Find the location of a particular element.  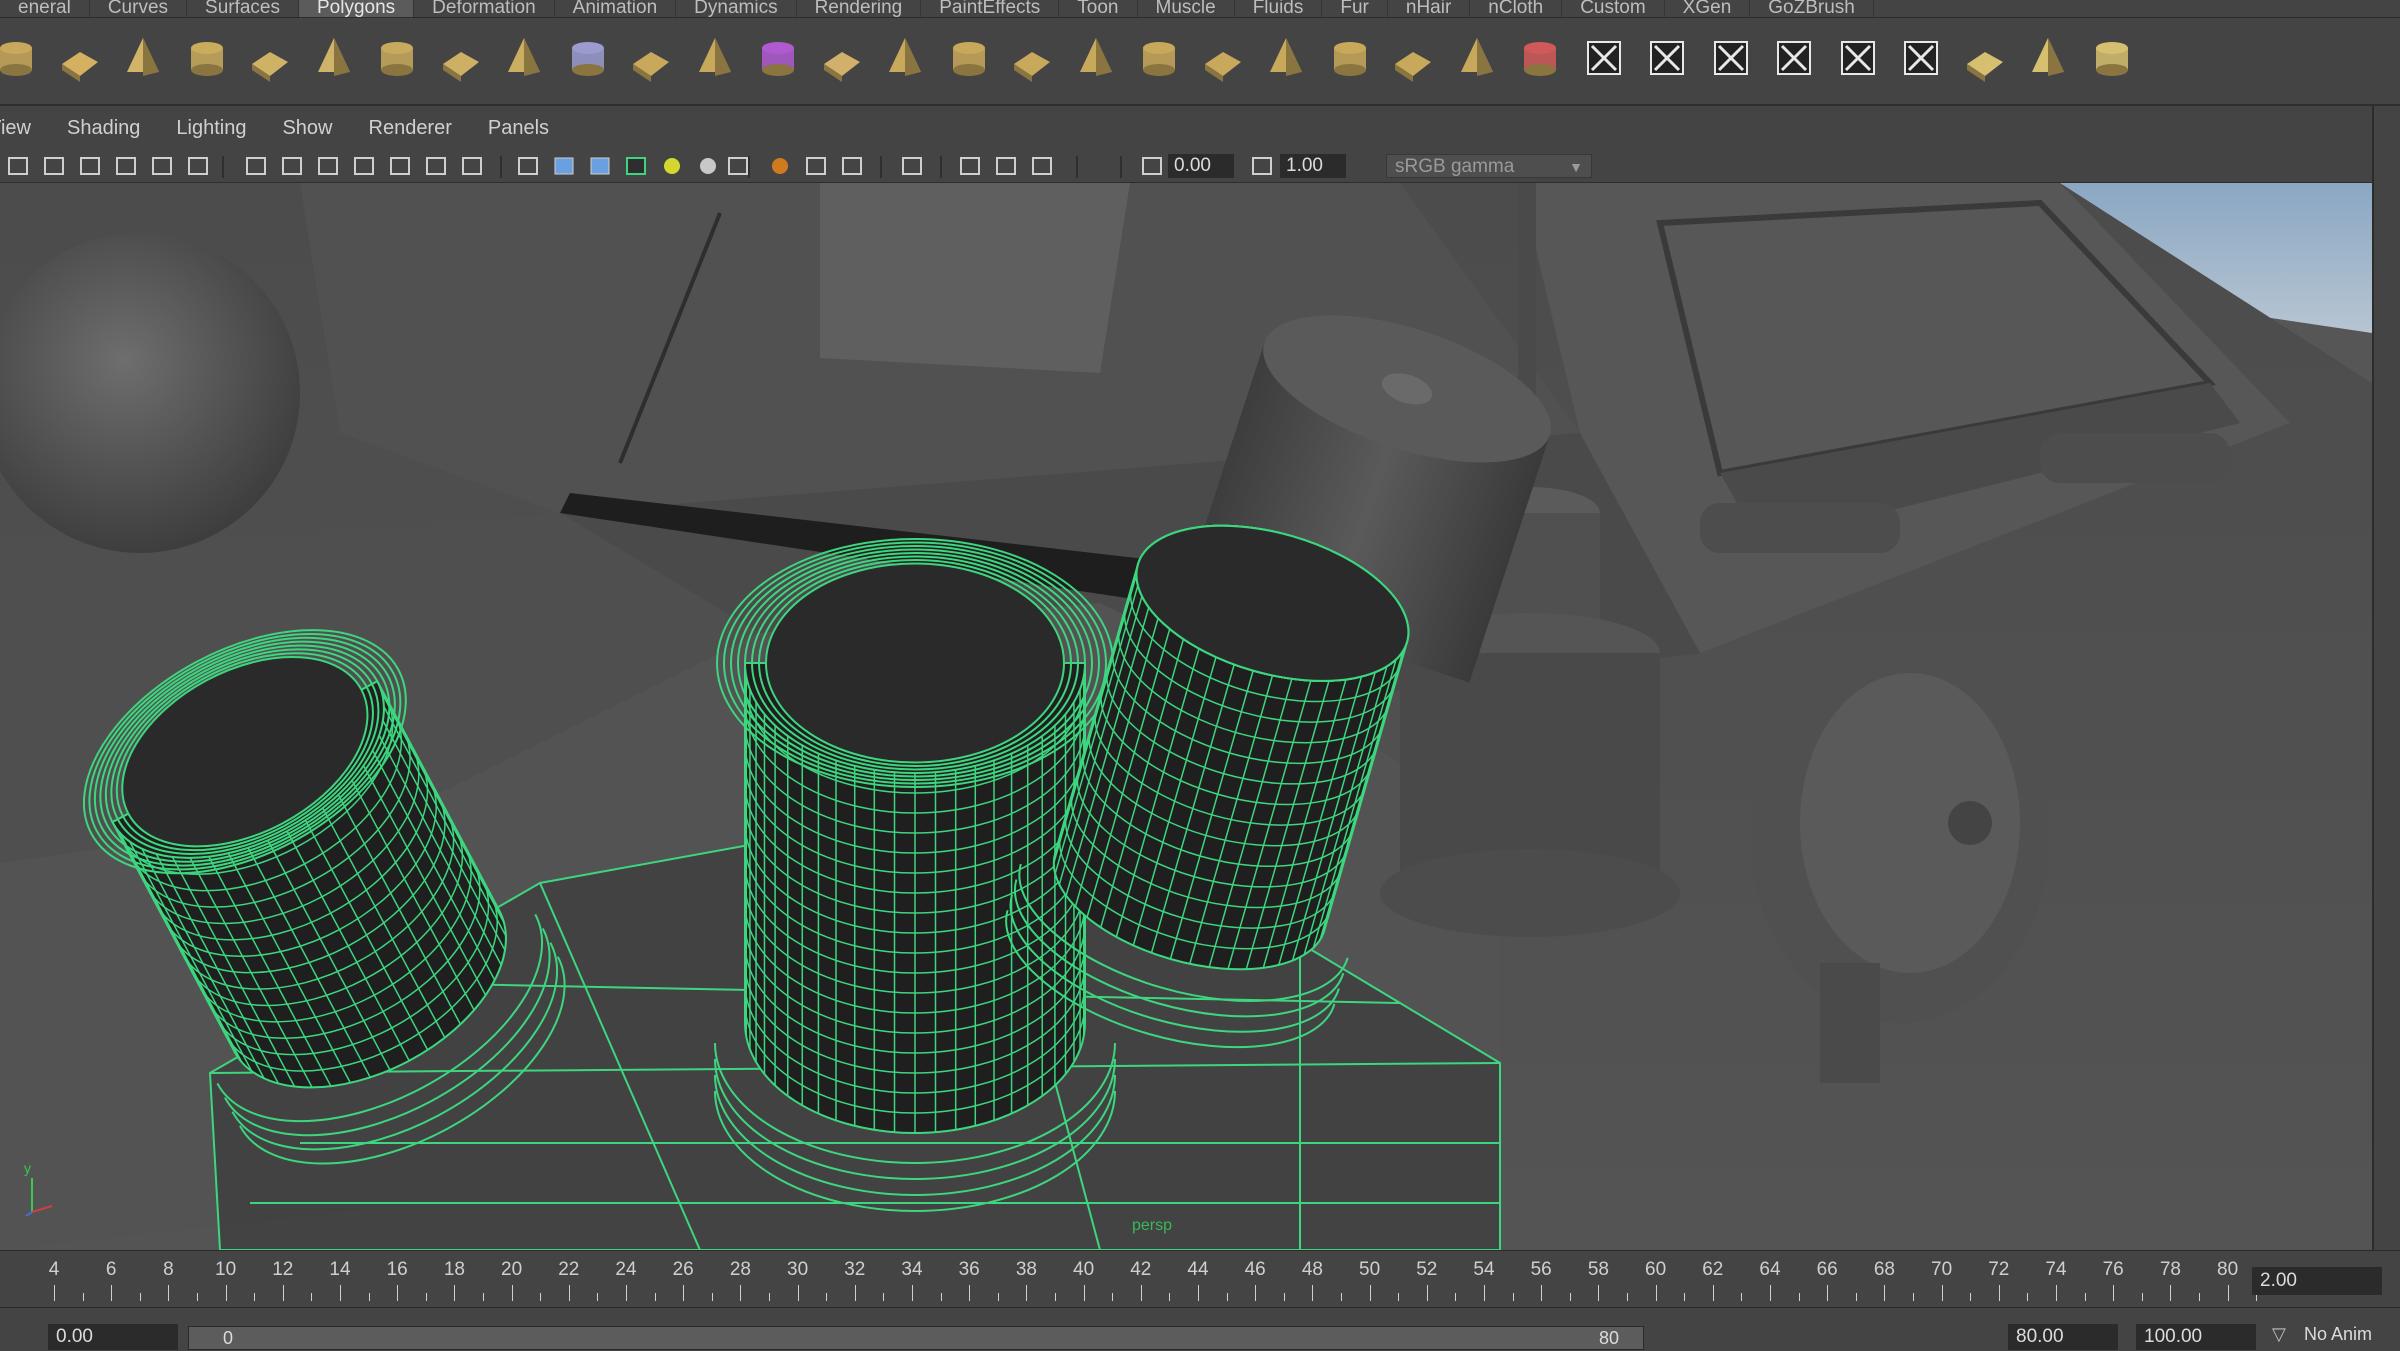

xray-active-icon is located at coordinates (1042, 166).